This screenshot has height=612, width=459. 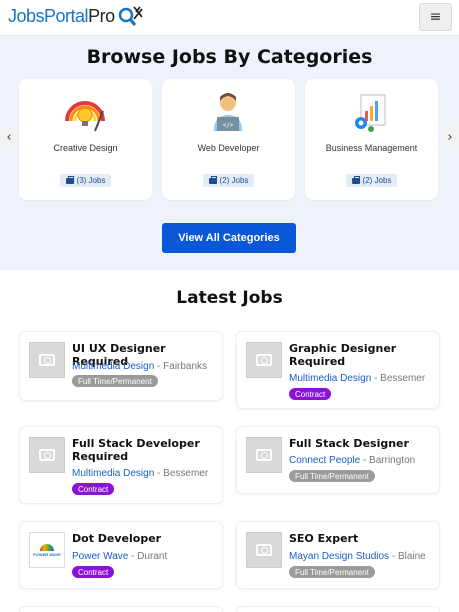 I want to click on job-meta: Mayan Design Studios - Blaine, so click(x=357, y=556).